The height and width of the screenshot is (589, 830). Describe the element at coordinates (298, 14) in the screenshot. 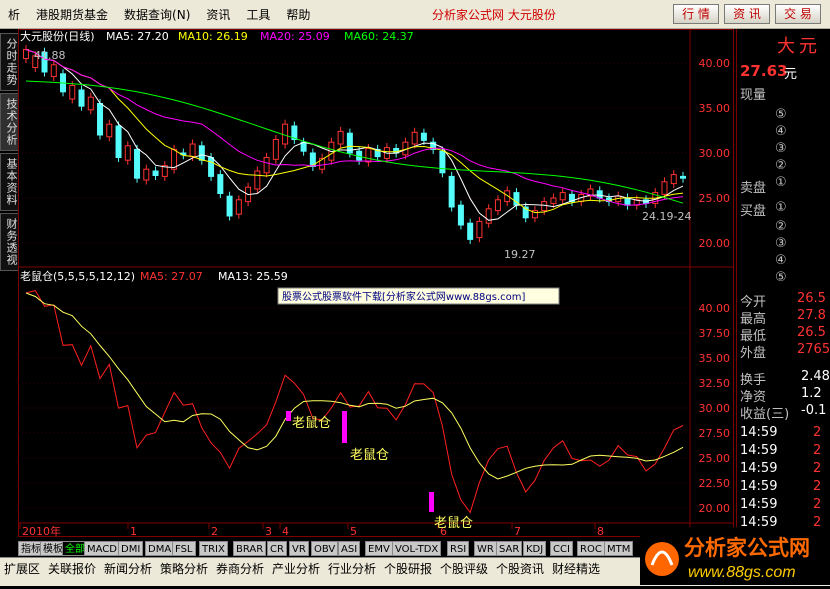

I see `menu-item-help: 帮助` at that location.